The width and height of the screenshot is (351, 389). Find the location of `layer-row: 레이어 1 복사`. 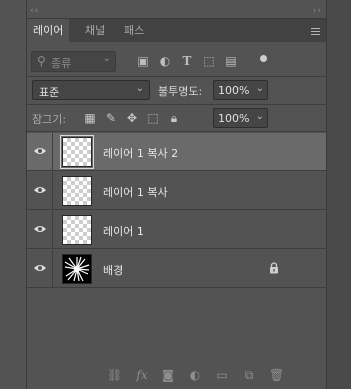

layer-row: 레이어 1 복사 is located at coordinates (176, 191).